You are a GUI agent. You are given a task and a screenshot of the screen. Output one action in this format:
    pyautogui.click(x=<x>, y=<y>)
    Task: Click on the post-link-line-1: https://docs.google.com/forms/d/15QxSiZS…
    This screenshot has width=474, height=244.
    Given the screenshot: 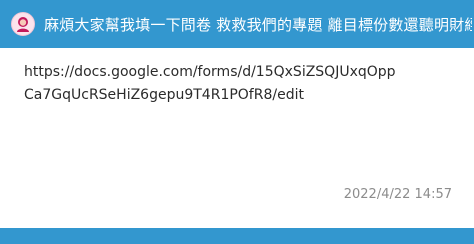 What is the action you would take?
    pyautogui.click(x=237, y=72)
    